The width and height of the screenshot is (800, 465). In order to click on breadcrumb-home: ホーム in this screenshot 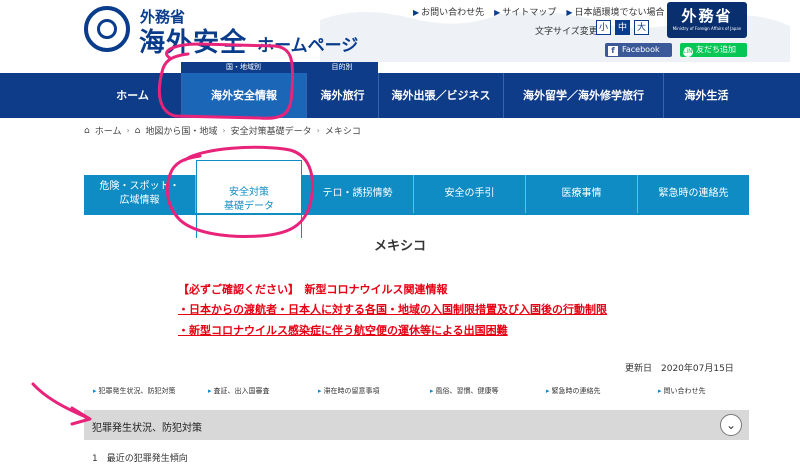, I will do `click(108, 130)`.